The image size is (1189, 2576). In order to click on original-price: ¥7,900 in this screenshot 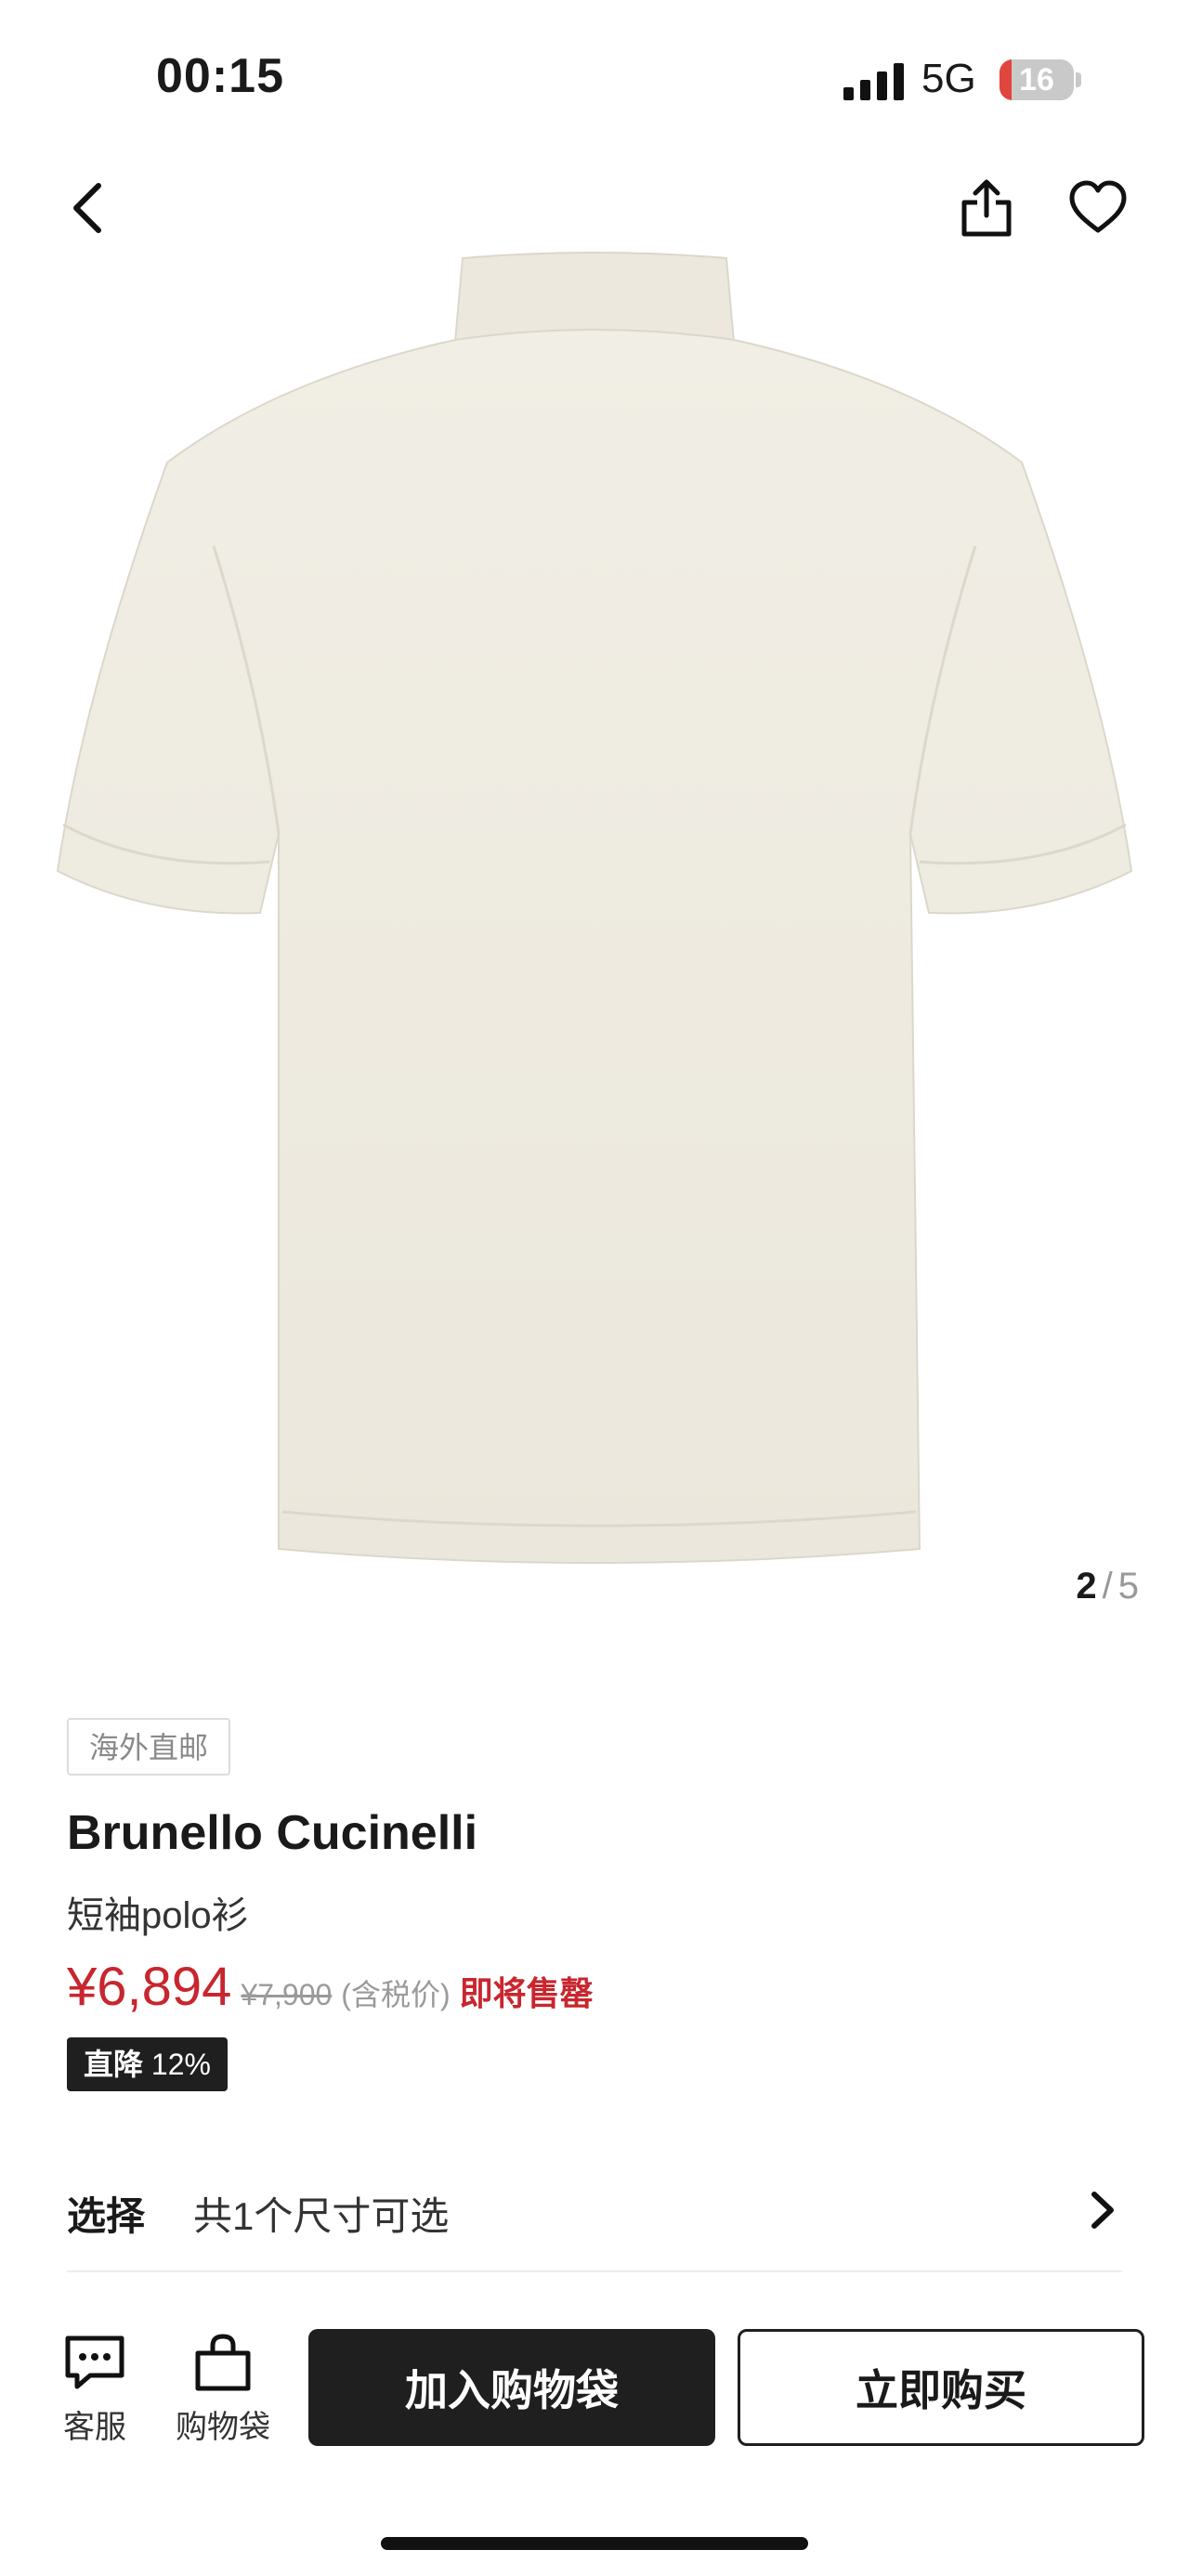, I will do `click(287, 1994)`.